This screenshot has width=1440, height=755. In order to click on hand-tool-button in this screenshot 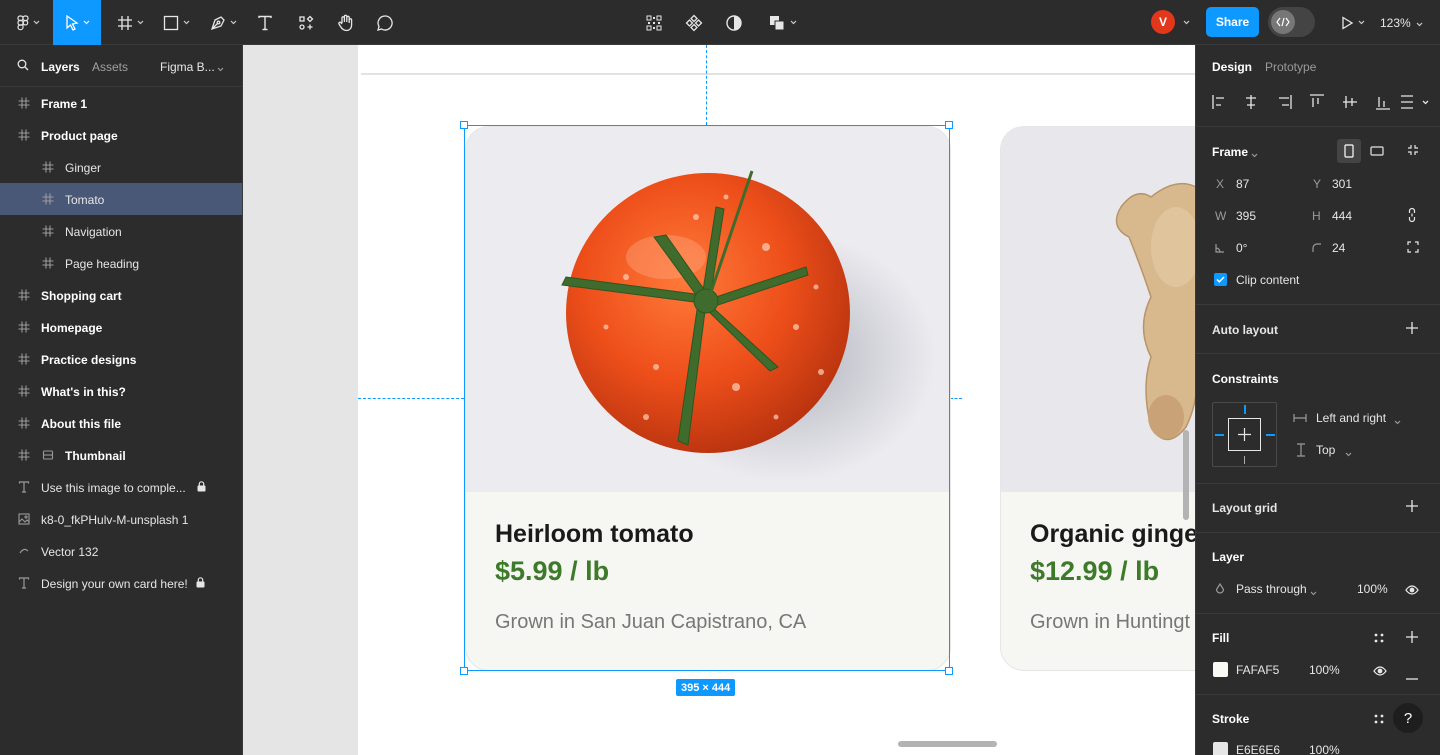, I will do `click(346, 22)`.